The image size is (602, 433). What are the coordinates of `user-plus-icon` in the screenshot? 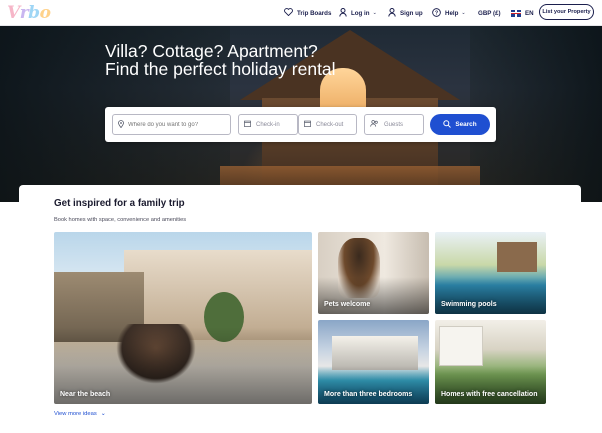 It's located at (392, 13).